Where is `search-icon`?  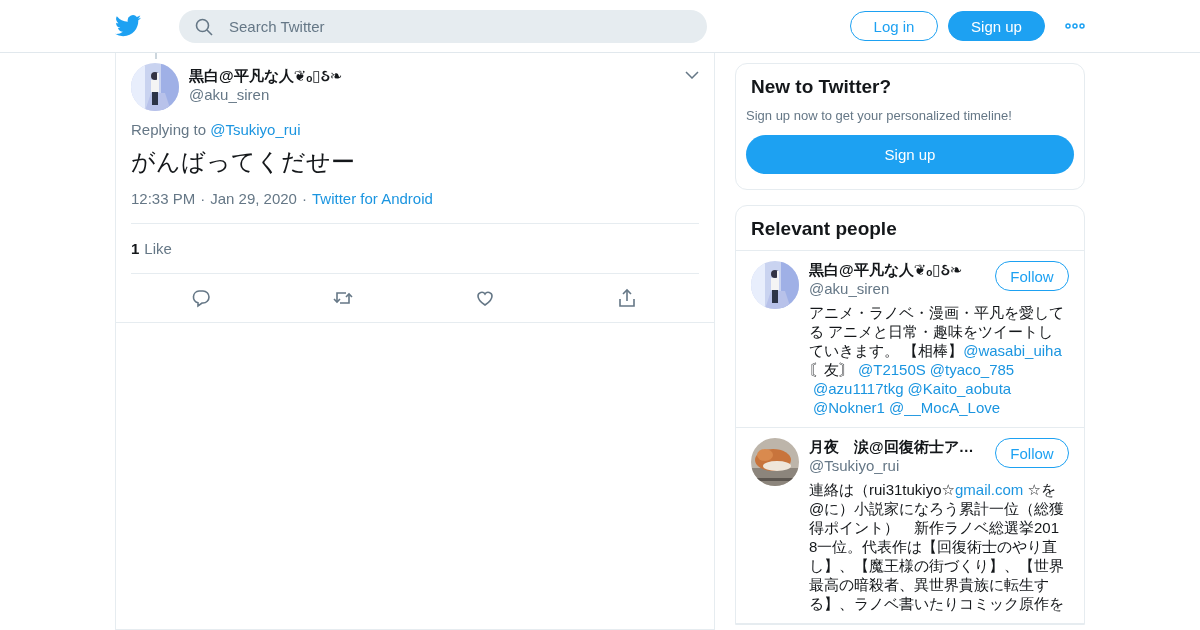
search-icon is located at coordinates (204, 26).